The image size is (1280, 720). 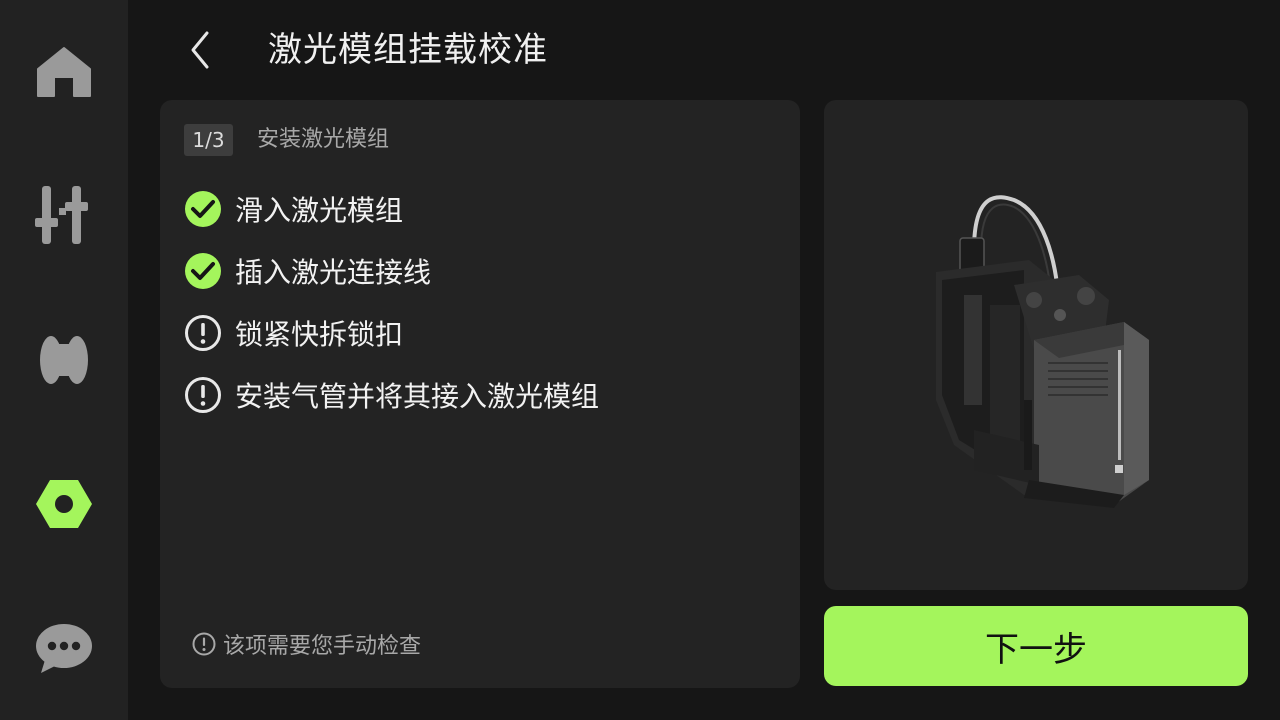 I want to click on checklist-item-slide-in: 滑入激光模组, so click(x=391, y=209).